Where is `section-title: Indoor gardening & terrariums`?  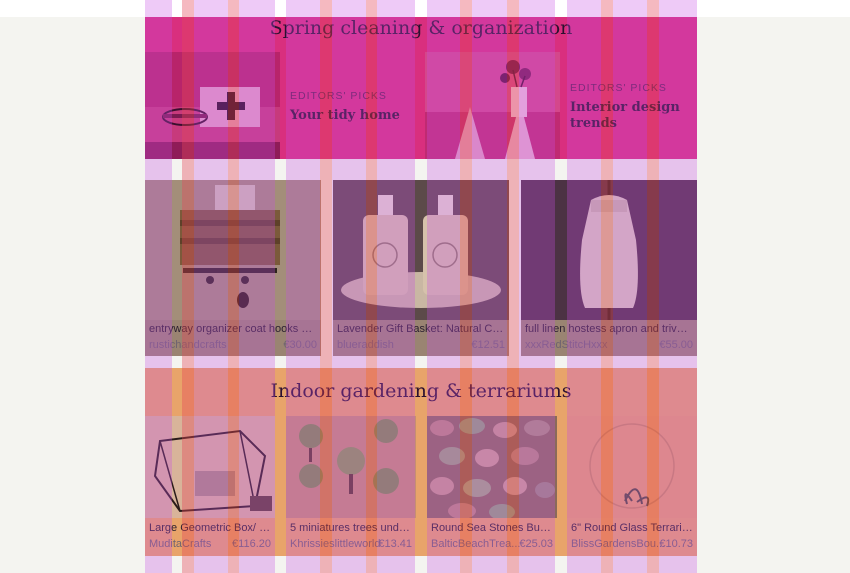 section-title: Indoor gardening & terrariums is located at coordinates (421, 391).